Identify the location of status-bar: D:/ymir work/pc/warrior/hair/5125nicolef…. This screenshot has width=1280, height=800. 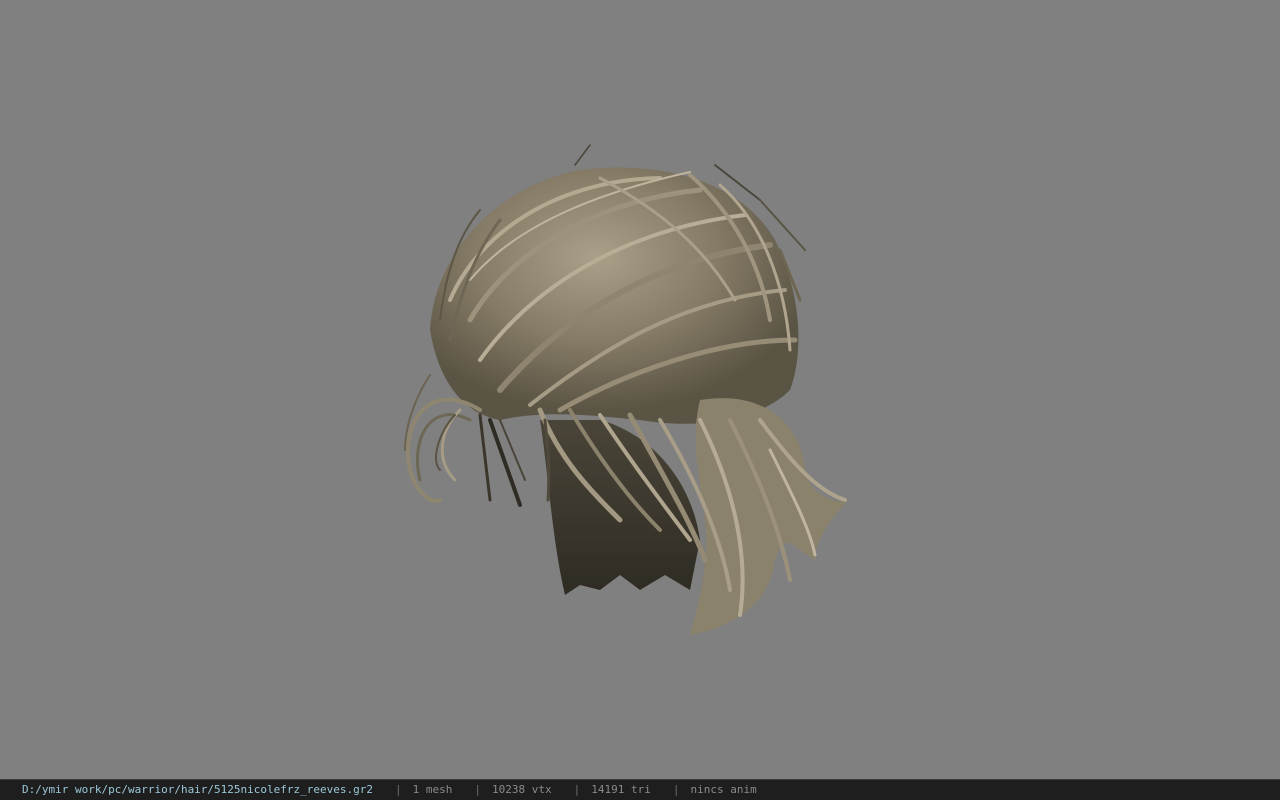
(640, 789).